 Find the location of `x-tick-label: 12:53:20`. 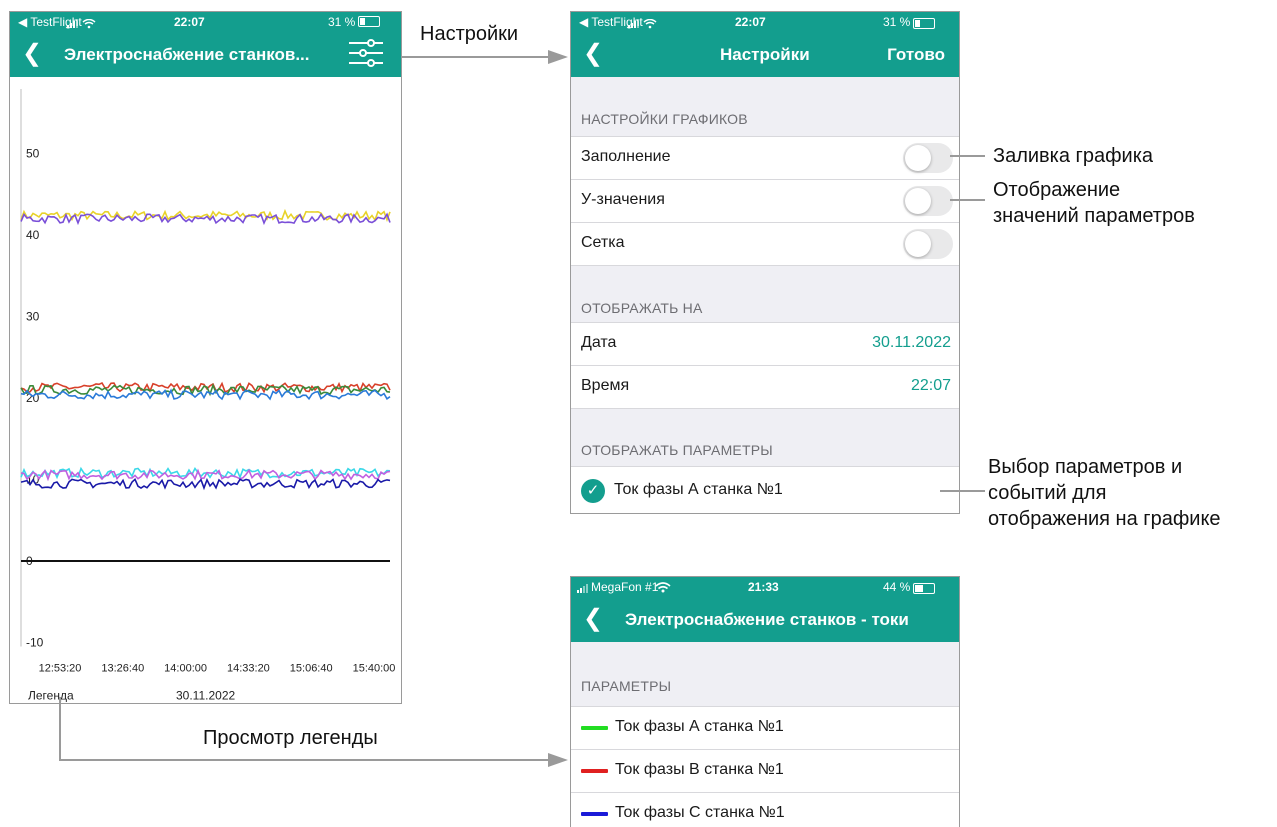

x-tick-label: 12:53:20 is located at coordinates (60, 669).